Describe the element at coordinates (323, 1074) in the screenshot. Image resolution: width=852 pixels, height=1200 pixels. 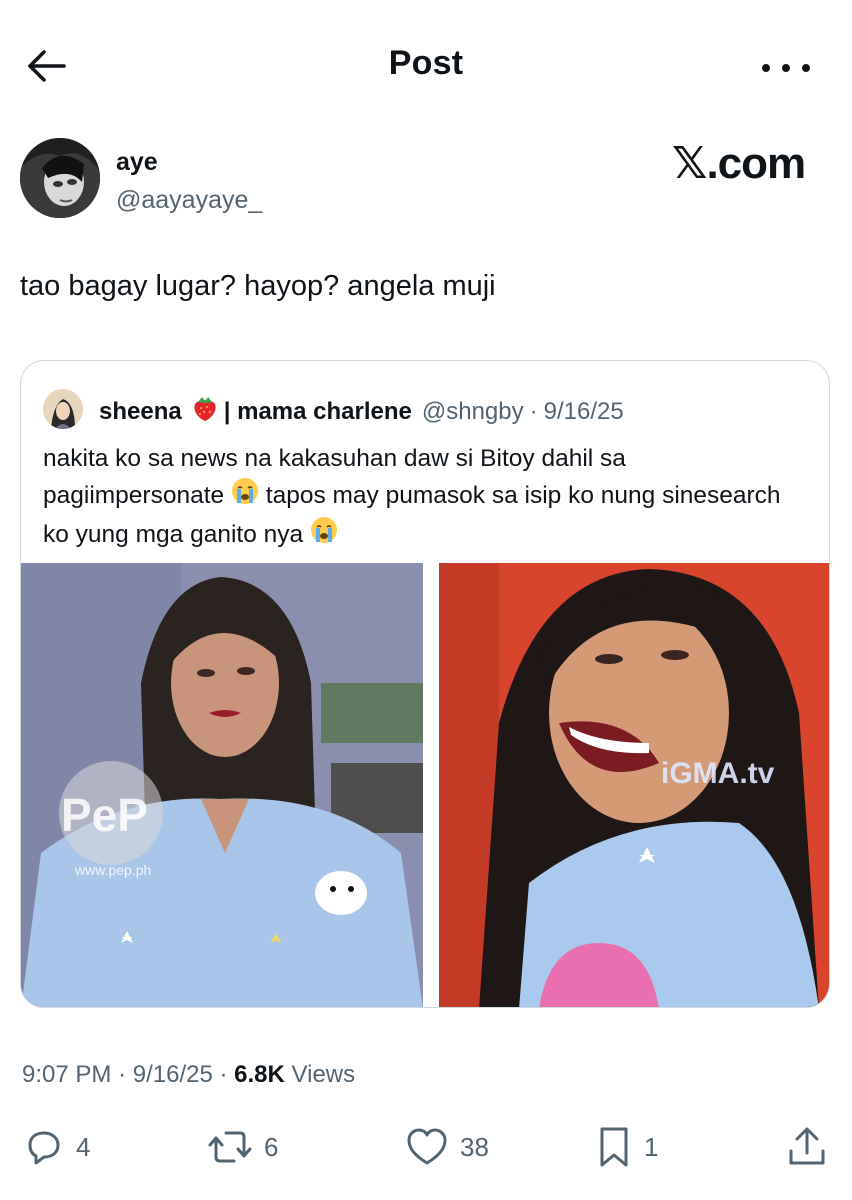
I see `views-label: Views` at that location.